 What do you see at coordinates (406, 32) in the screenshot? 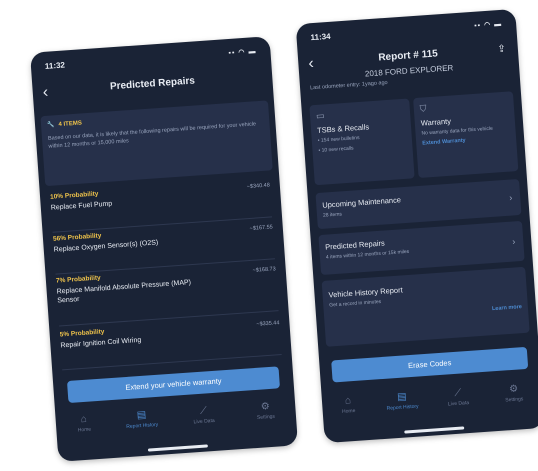
I see `status-bar: 11:34 ▪▪ ◠ ▬` at bounding box center [406, 32].